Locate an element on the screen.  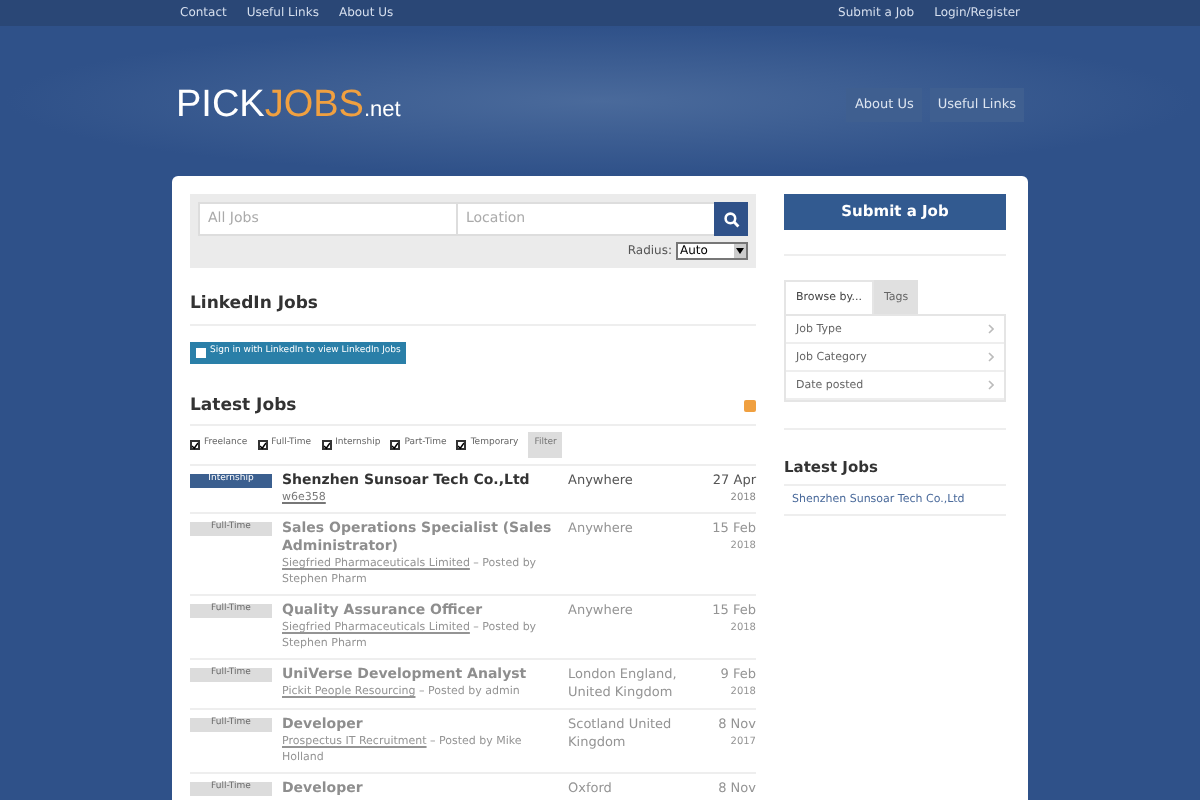
search-button is located at coordinates (731, 219).